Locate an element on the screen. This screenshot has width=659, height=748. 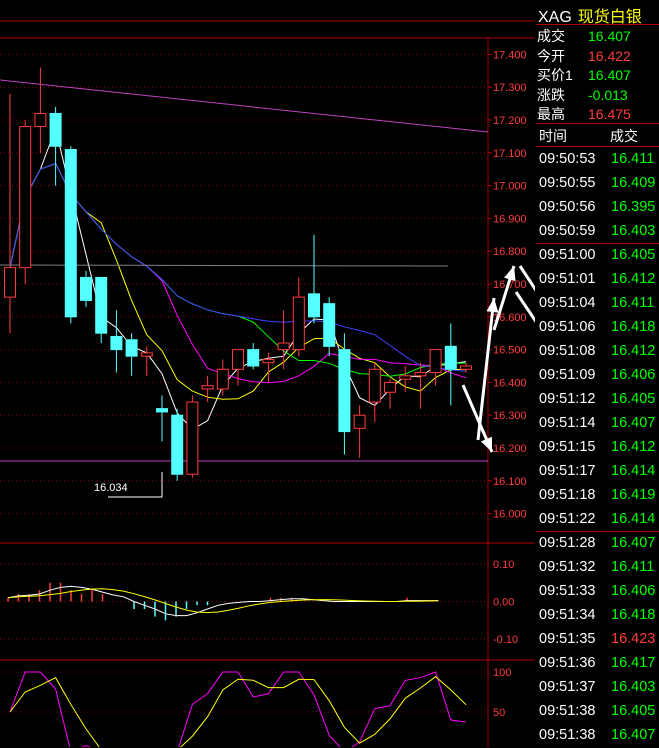
trade-row: 09:51:33 16.406 is located at coordinates (597, 592).